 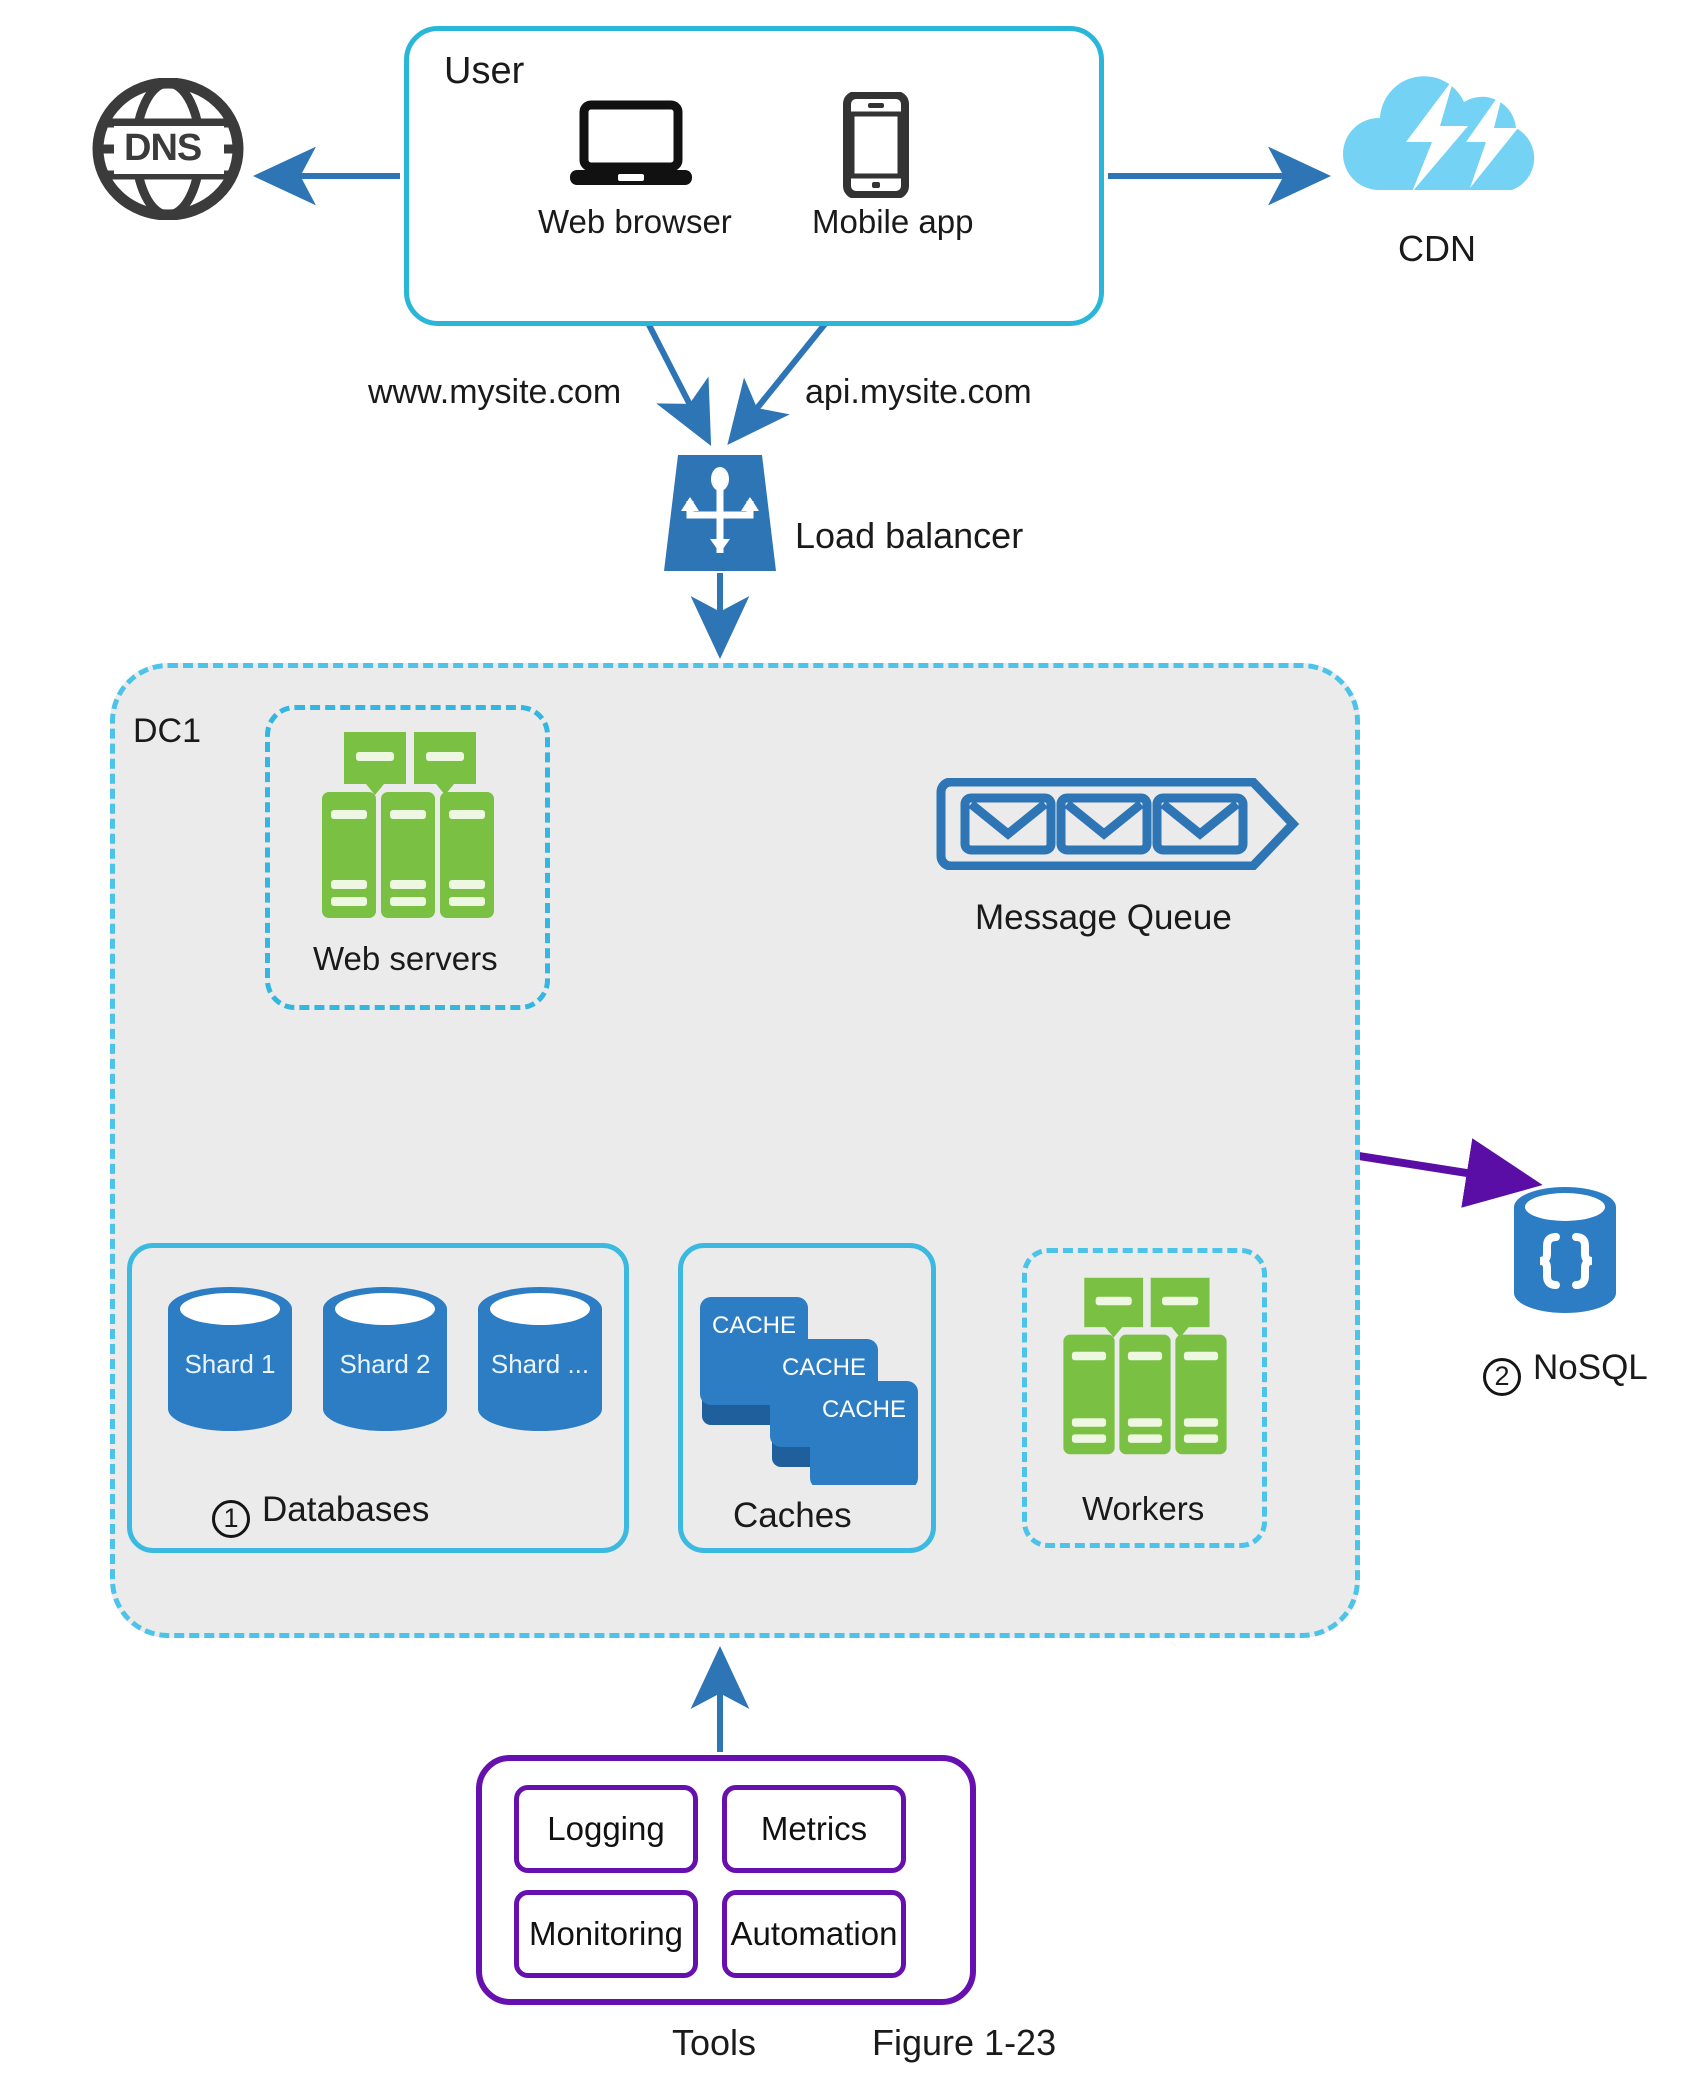 What do you see at coordinates (964, 2042) in the screenshot?
I see `figure-caption: Figure 1-23` at bounding box center [964, 2042].